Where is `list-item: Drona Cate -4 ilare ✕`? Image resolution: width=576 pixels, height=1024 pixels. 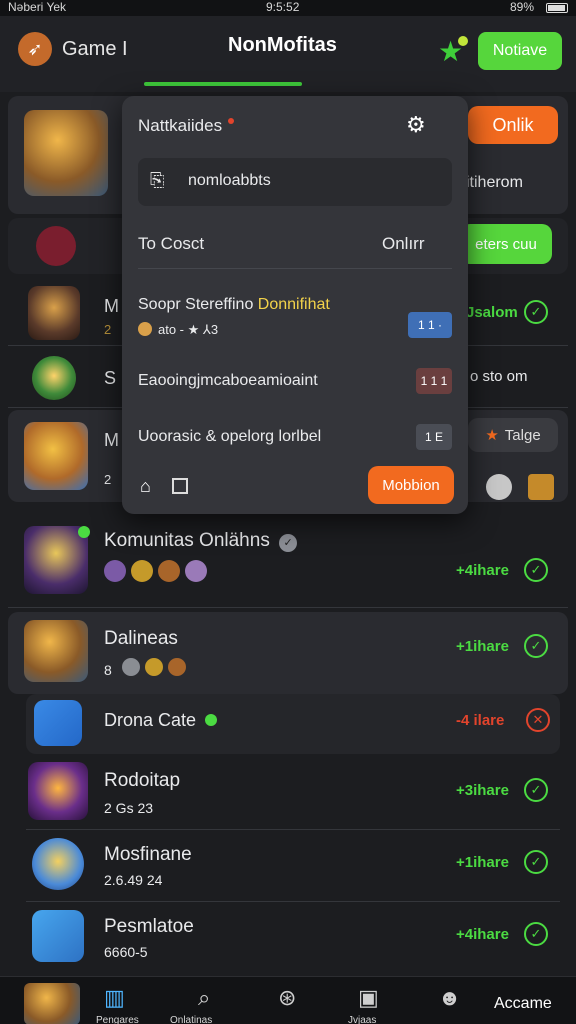 list-item: Drona Cate -4 ilare ✕ is located at coordinates (293, 724).